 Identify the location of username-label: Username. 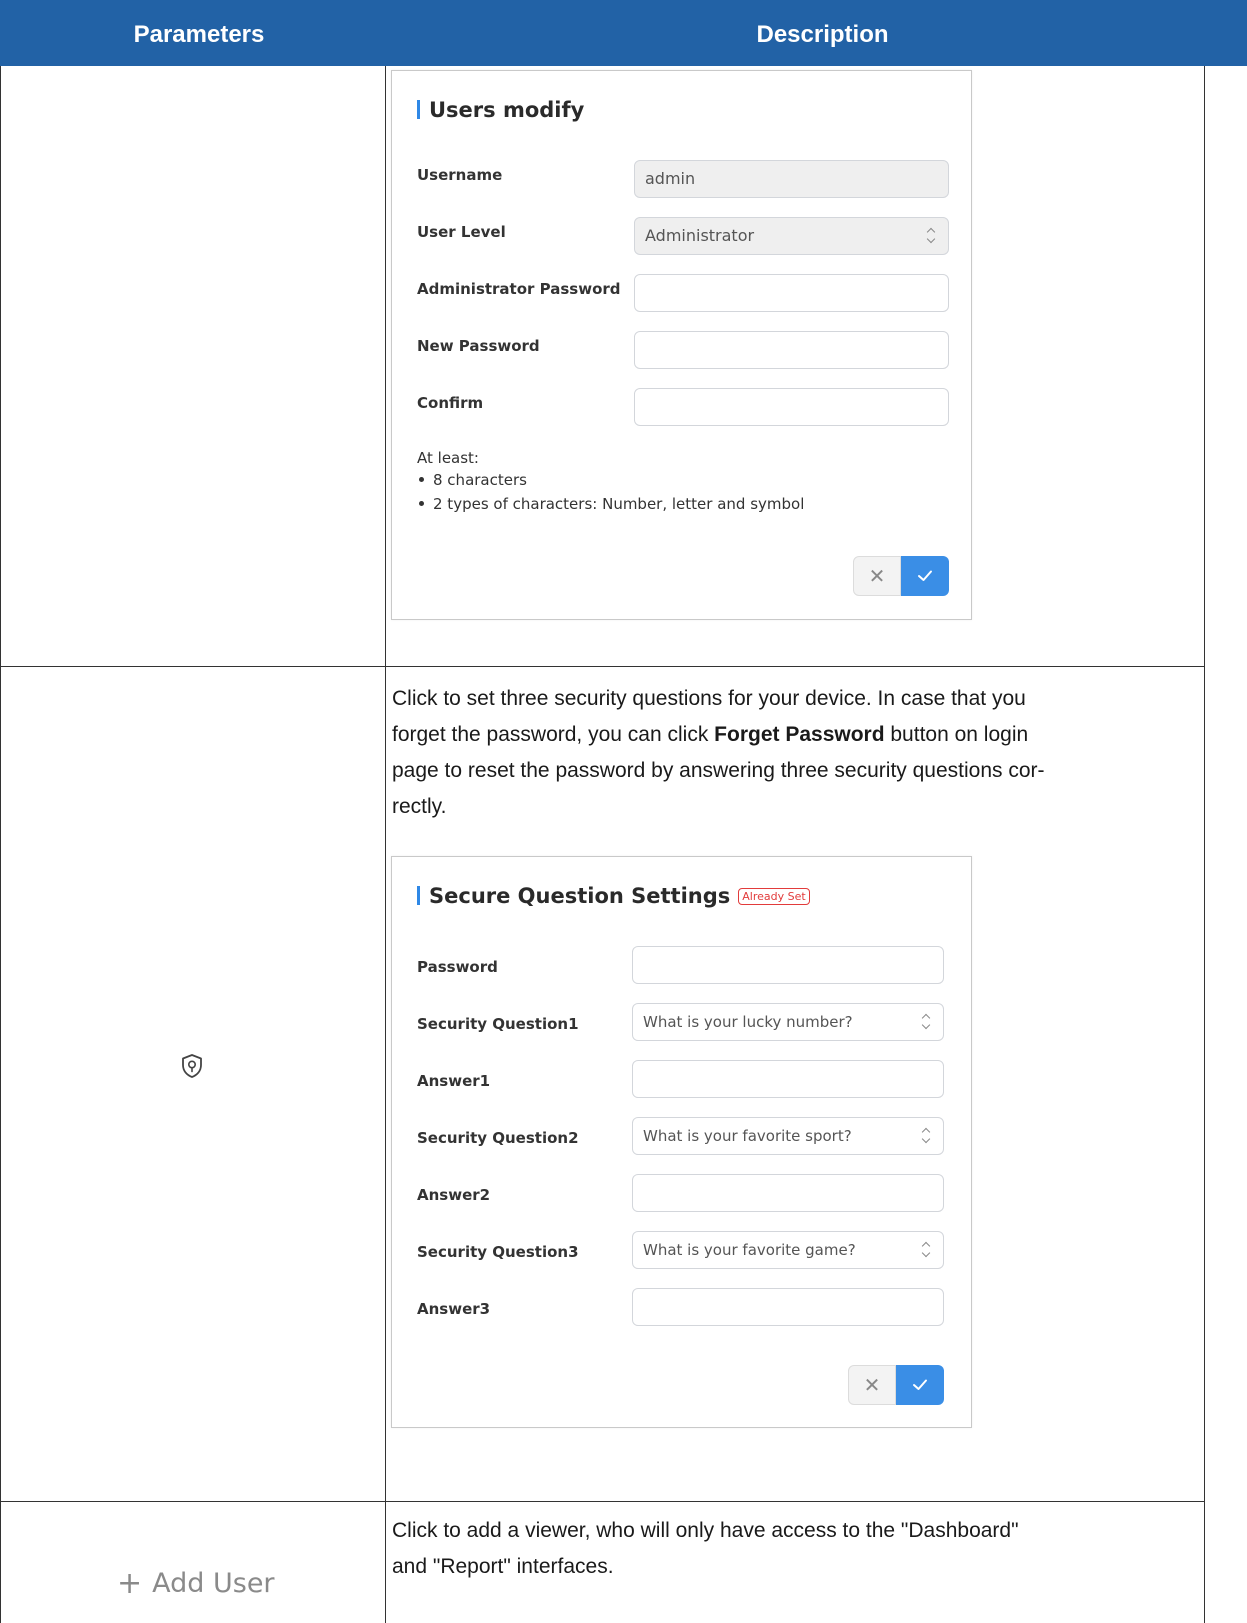
(460, 175).